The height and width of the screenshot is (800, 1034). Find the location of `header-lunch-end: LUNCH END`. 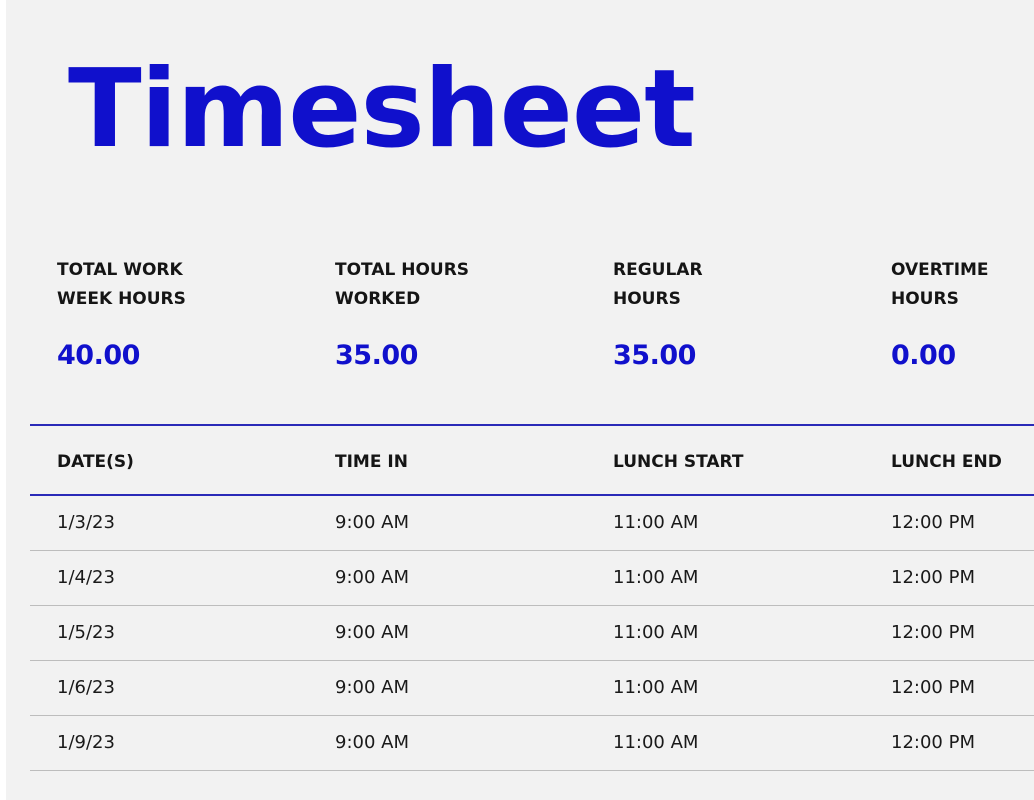

header-lunch-end: LUNCH END is located at coordinates (946, 462).